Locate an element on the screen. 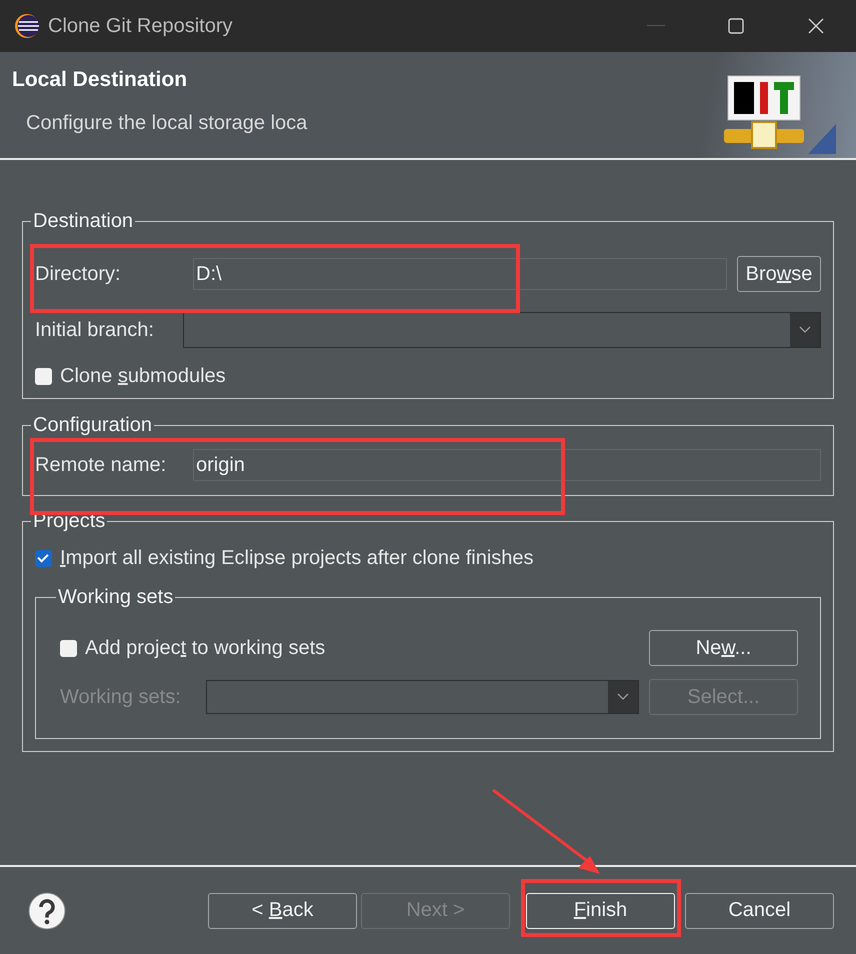 The height and width of the screenshot is (954, 856). window-title: Clone Git Repository is located at coordinates (141, 26).